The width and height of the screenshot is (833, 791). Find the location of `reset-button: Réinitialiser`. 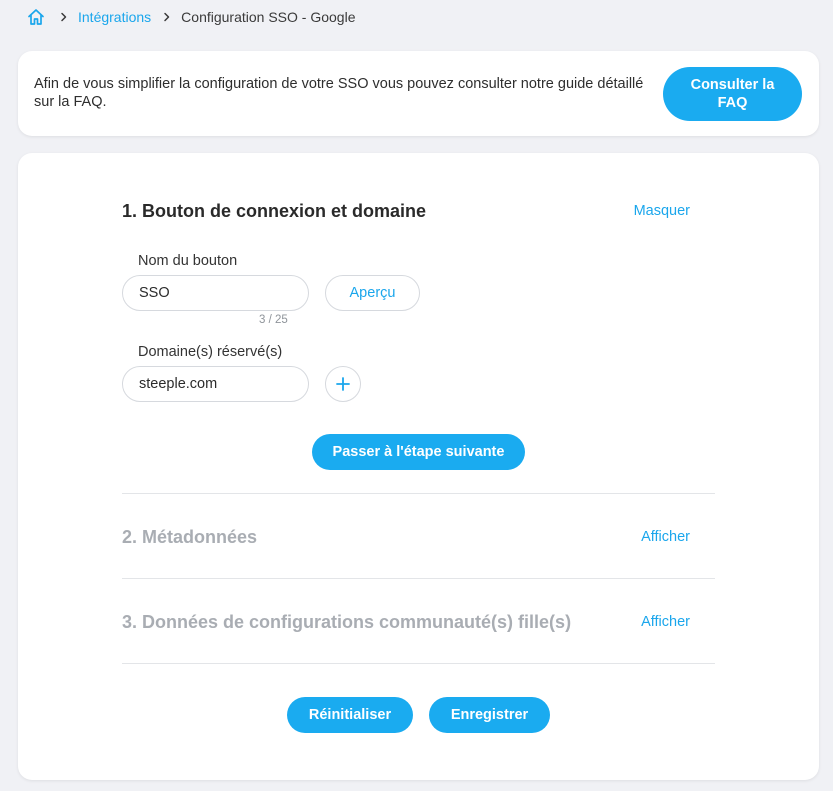

reset-button: Réinitialiser is located at coordinates (350, 715).